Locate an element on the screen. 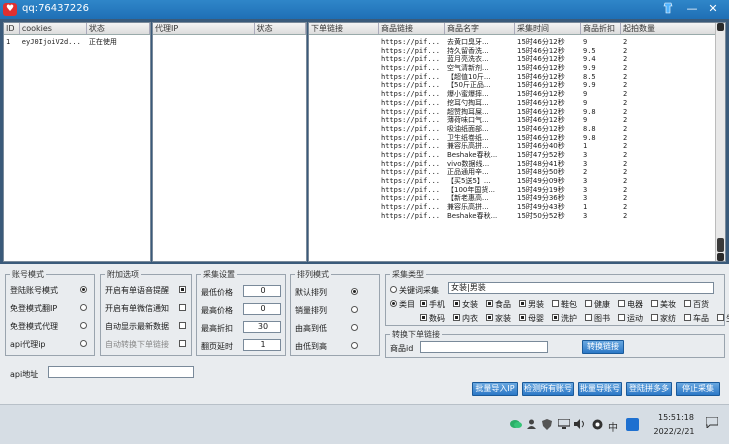 The height and width of the screenshot is (444, 729). column-header: 代理IP is located at coordinates (204, 28).